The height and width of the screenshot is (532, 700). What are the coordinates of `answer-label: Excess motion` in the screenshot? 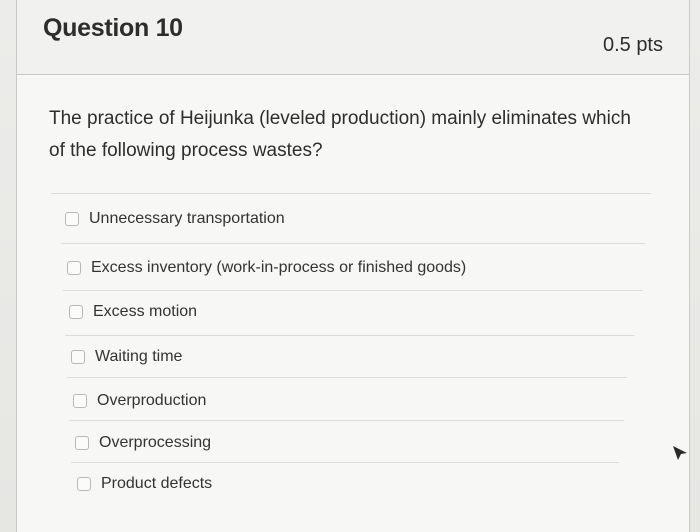 It's located at (145, 311).